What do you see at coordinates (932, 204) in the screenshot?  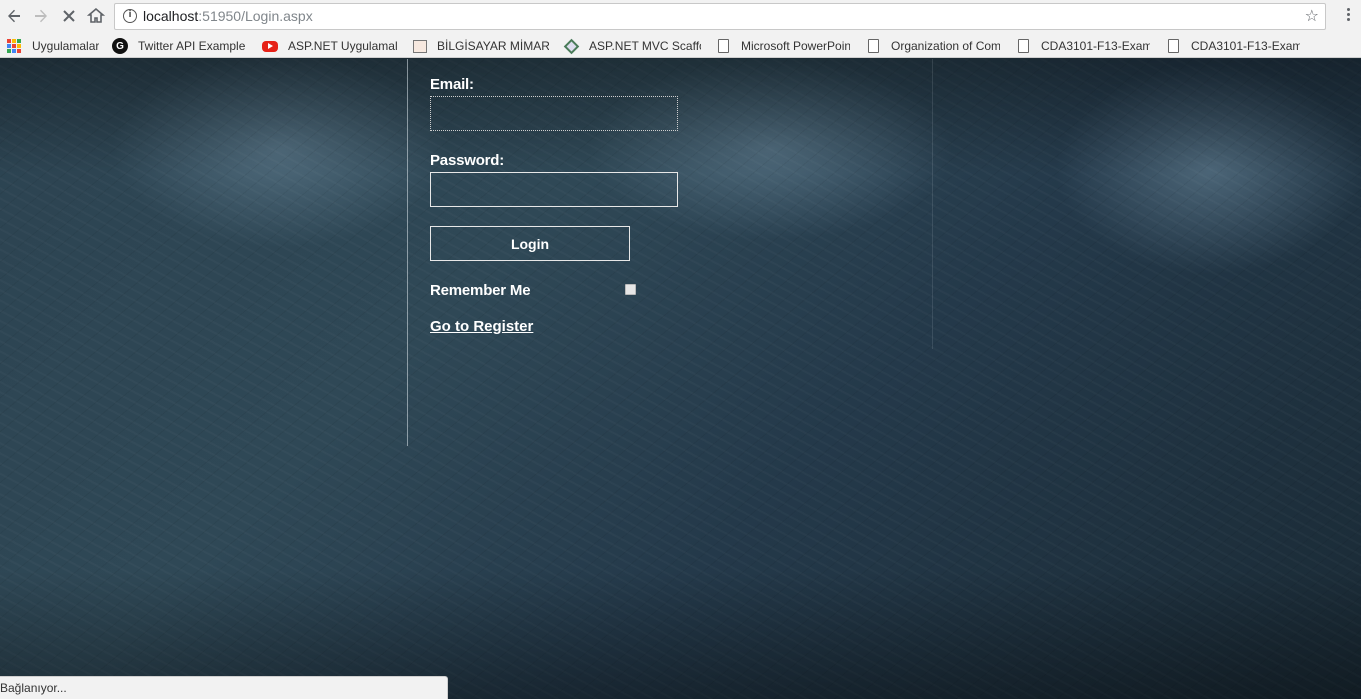 I see `panel-divider-faint` at bounding box center [932, 204].